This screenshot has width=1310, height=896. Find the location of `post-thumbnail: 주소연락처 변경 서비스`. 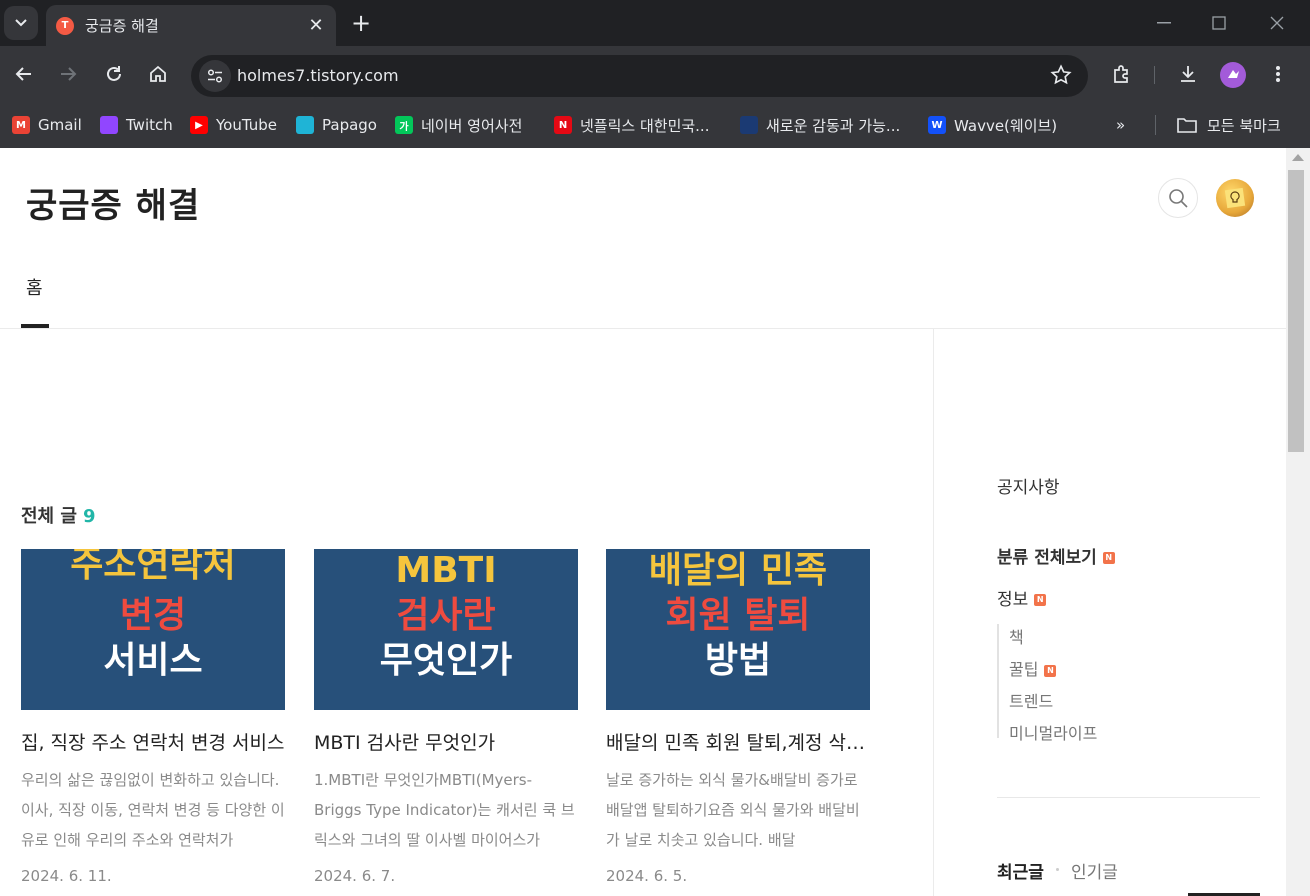

post-thumbnail: 주소연락처 변경 서비스 is located at coordinates (153, 629).